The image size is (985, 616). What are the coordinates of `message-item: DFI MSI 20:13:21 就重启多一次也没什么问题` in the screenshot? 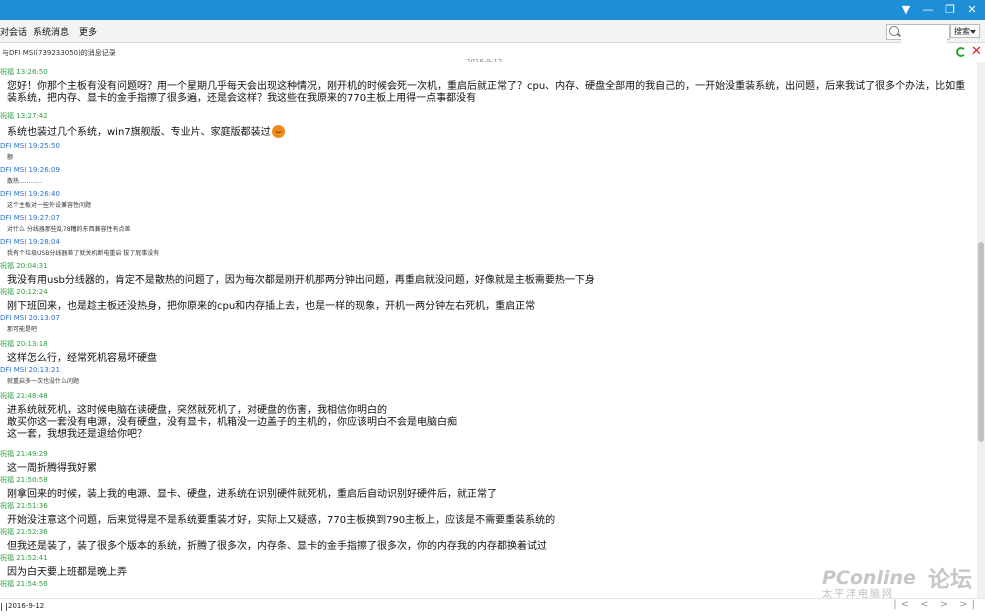 It's located at (39, 376).